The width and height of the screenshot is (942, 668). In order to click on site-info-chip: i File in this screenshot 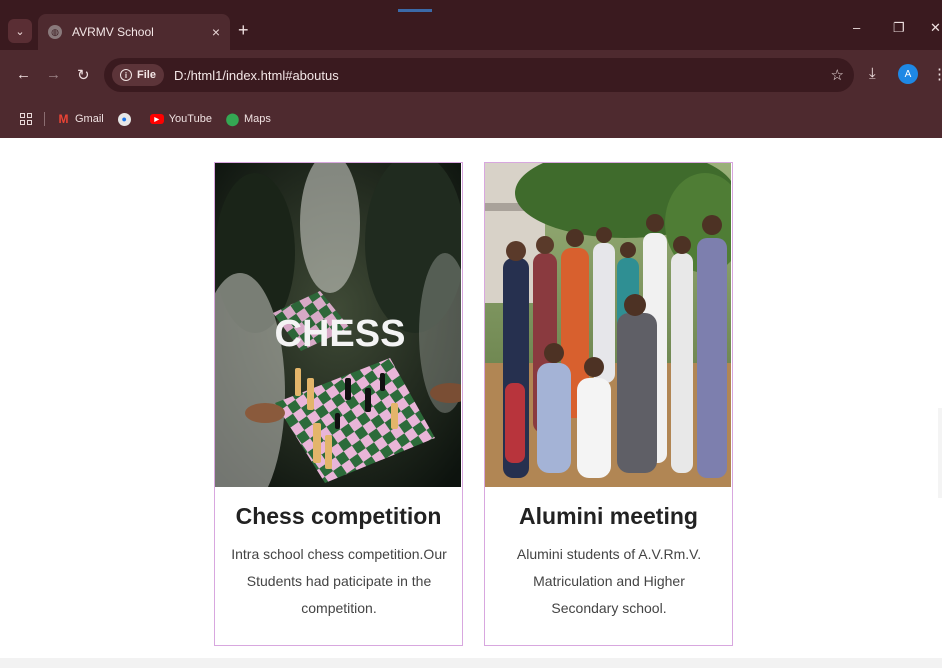, I will do `click(138, 75)`.